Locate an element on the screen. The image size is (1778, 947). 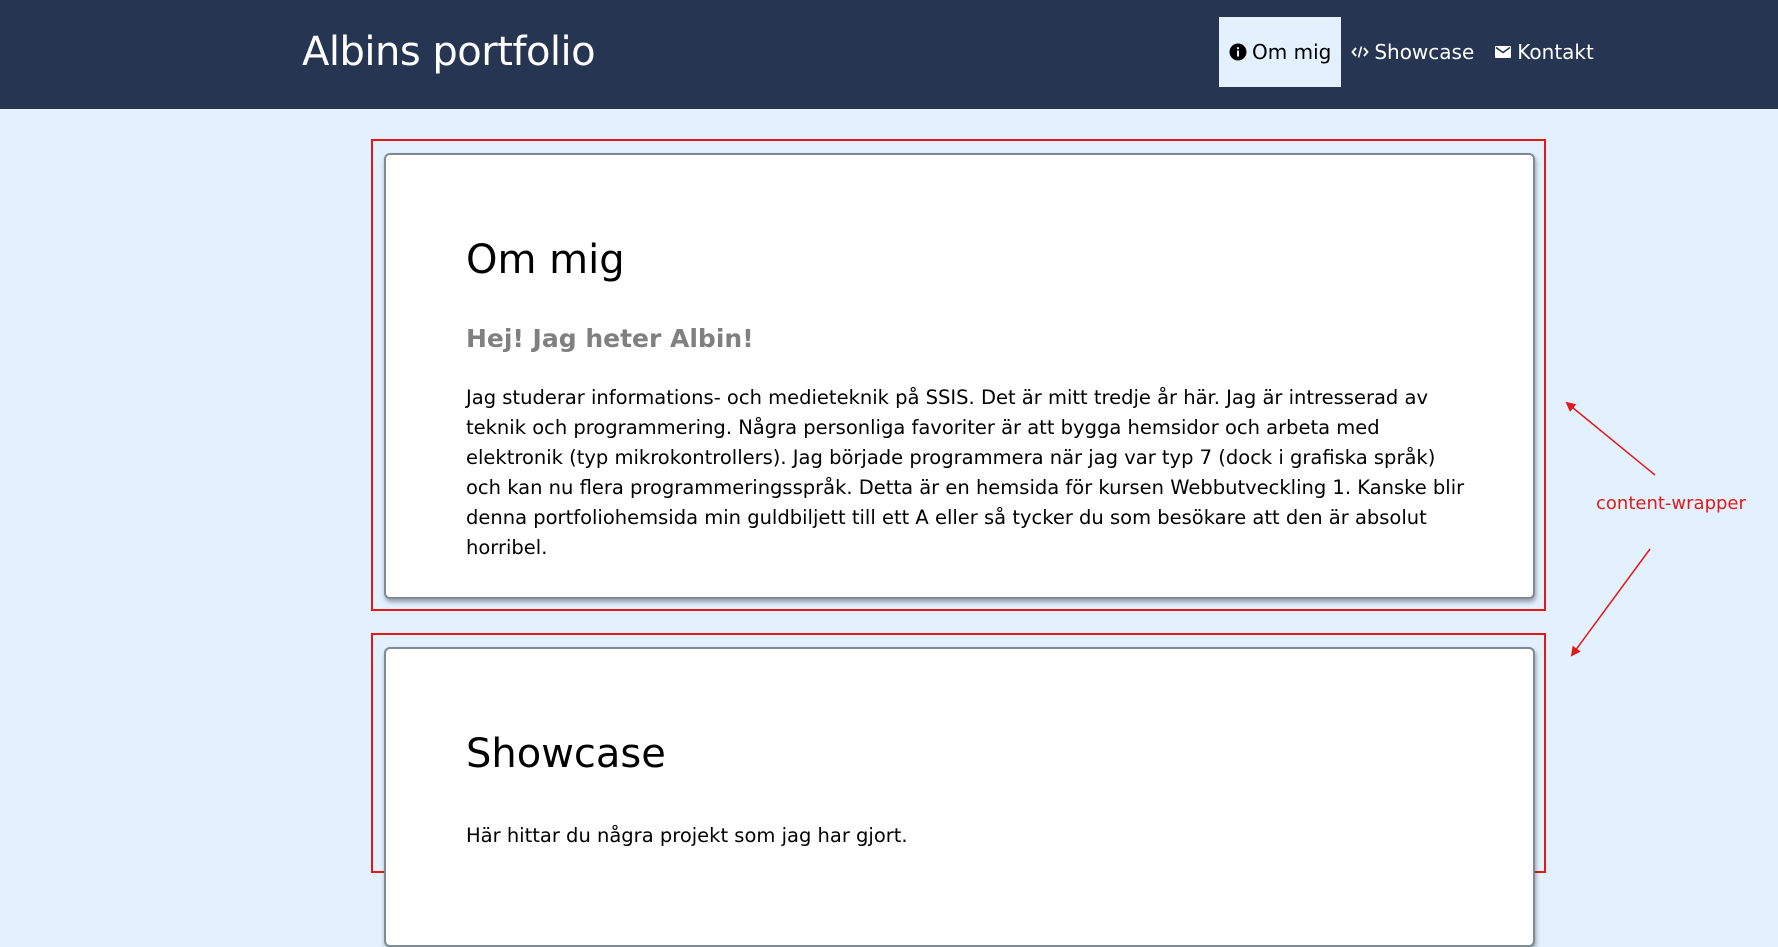
nav-label-om-mig: Om mig is located at coordinates (1292, 52).